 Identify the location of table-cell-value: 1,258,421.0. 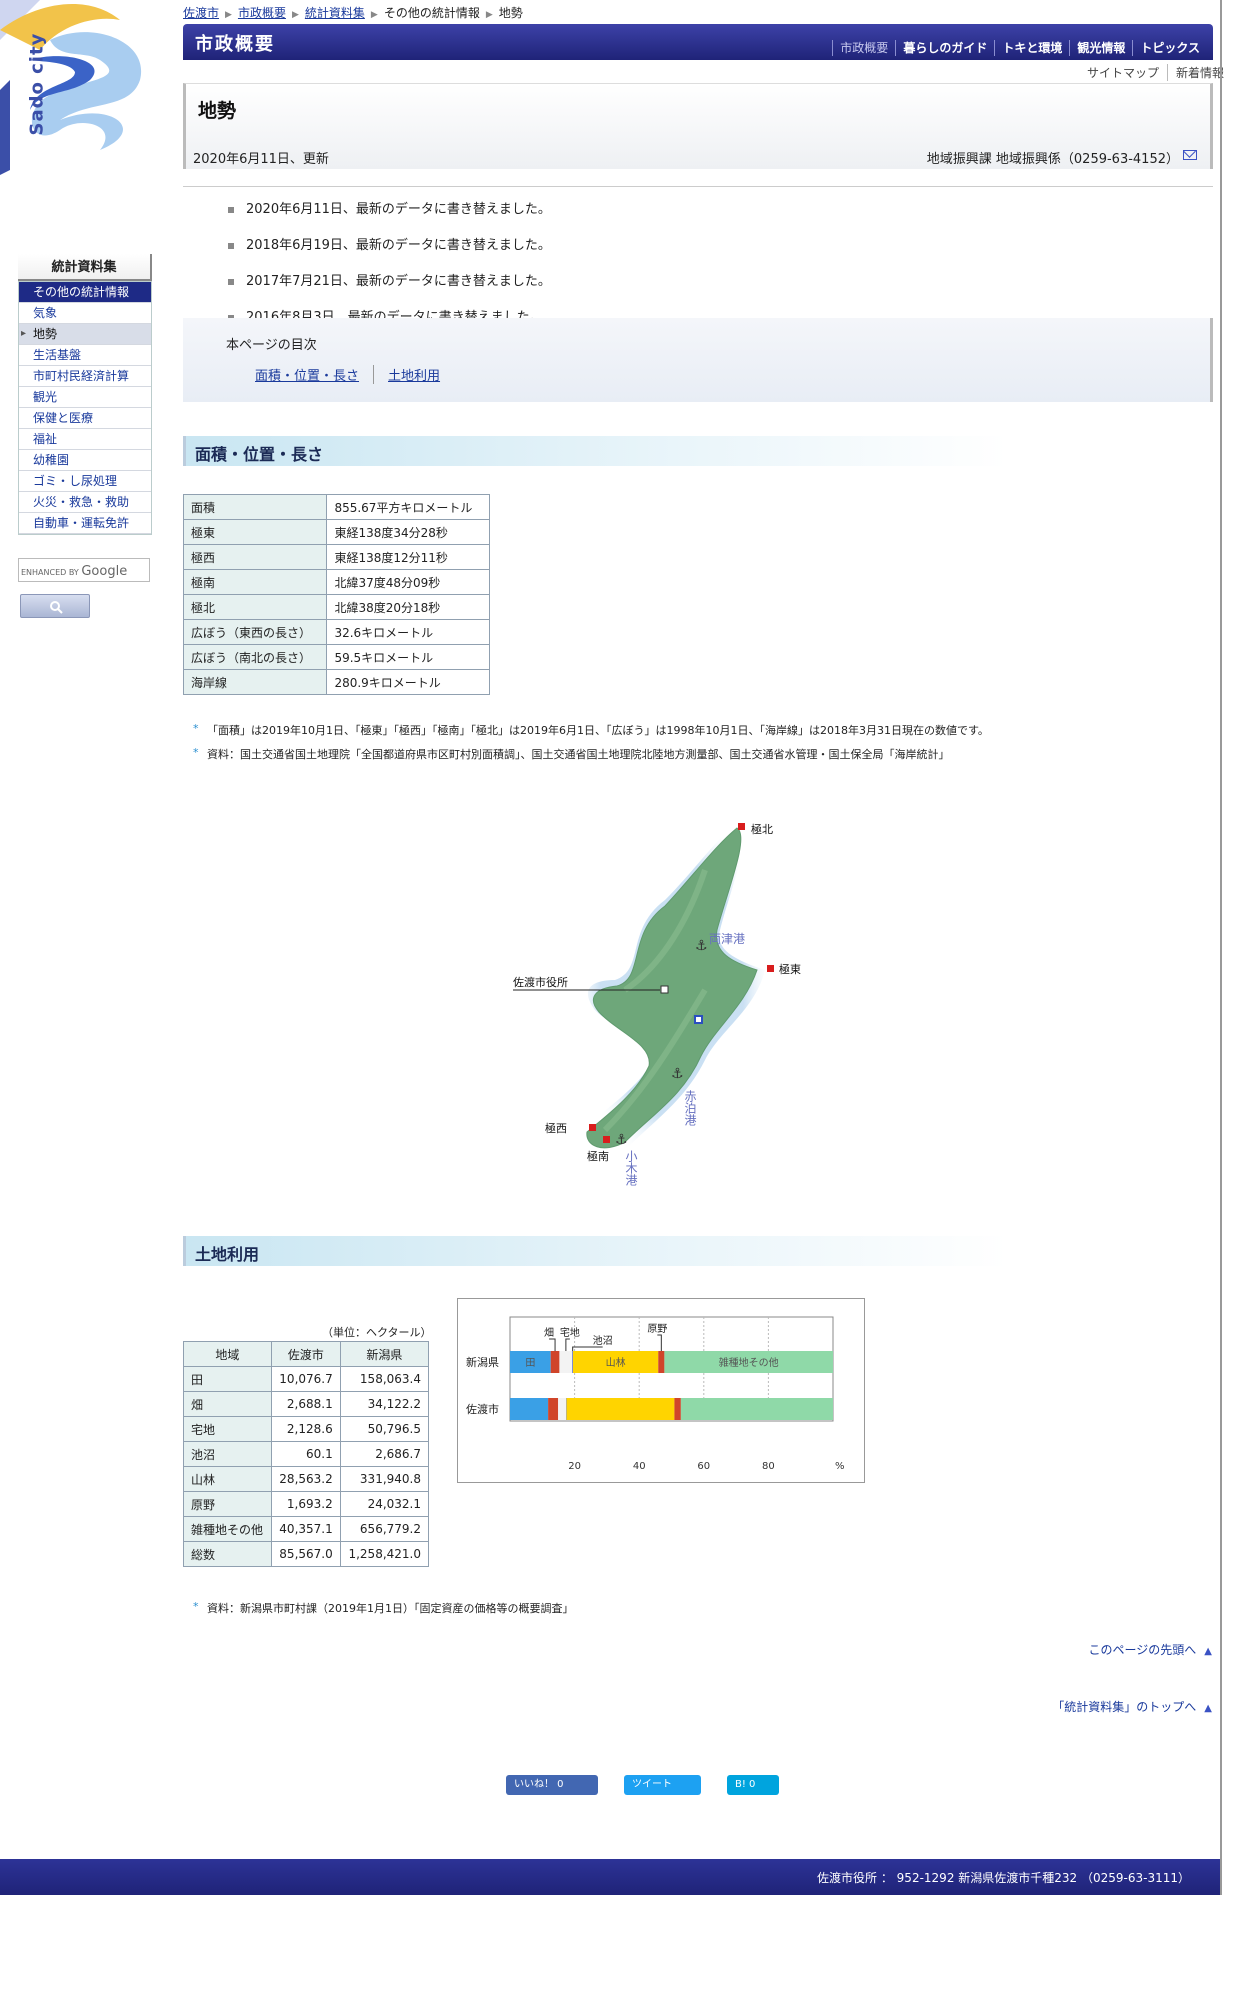
(384, 1554).